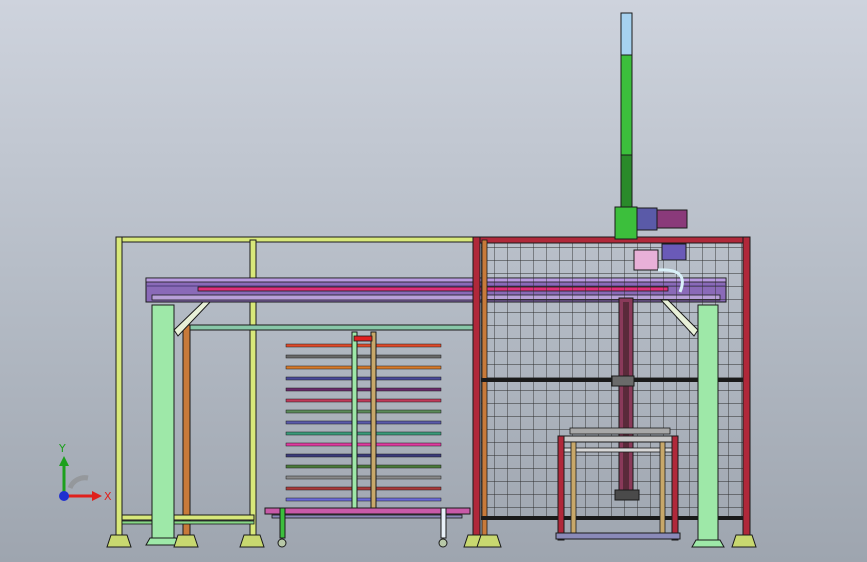 The width and height of the screenshot is (867, 562). What do you see at coordinates (367, 511) in the screenshot?
I see `cart-rail` at bounding box center [367, 511].